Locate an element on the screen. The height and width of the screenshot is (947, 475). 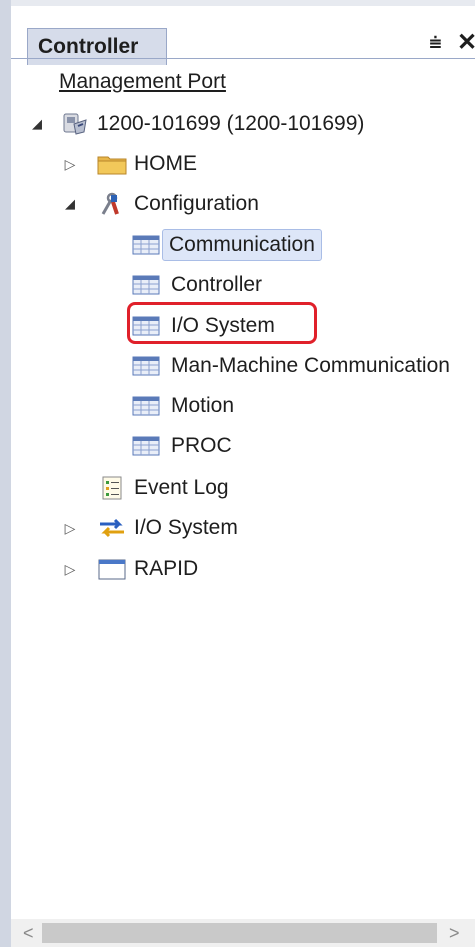
tree-item-event-log: Event Log is located at coordinates (163, 488).